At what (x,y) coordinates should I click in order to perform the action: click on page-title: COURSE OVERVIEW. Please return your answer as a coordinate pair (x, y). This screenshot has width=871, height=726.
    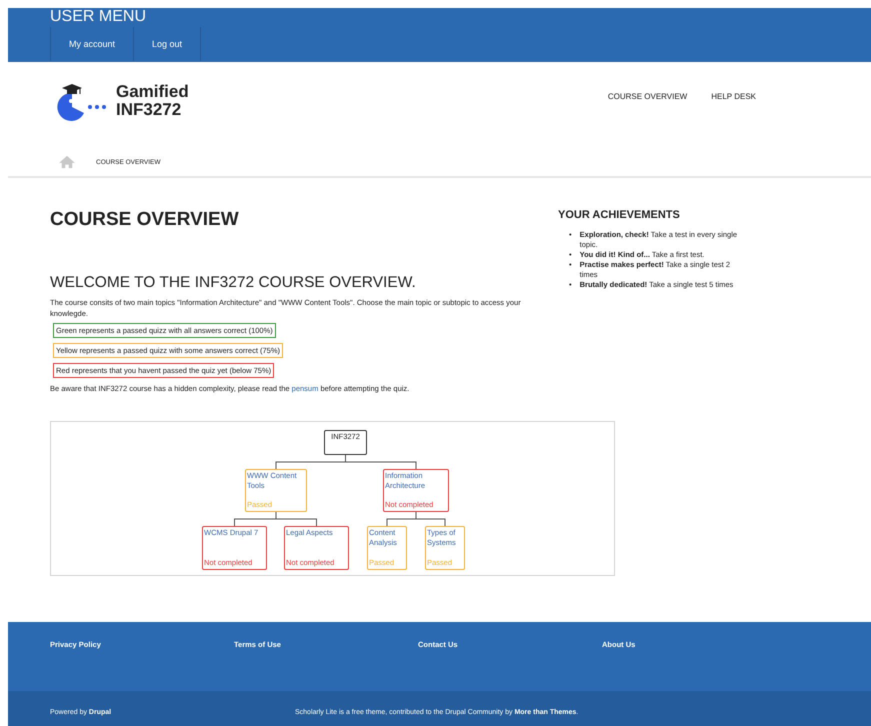
    Looking at the image, I should click on (145, 220).